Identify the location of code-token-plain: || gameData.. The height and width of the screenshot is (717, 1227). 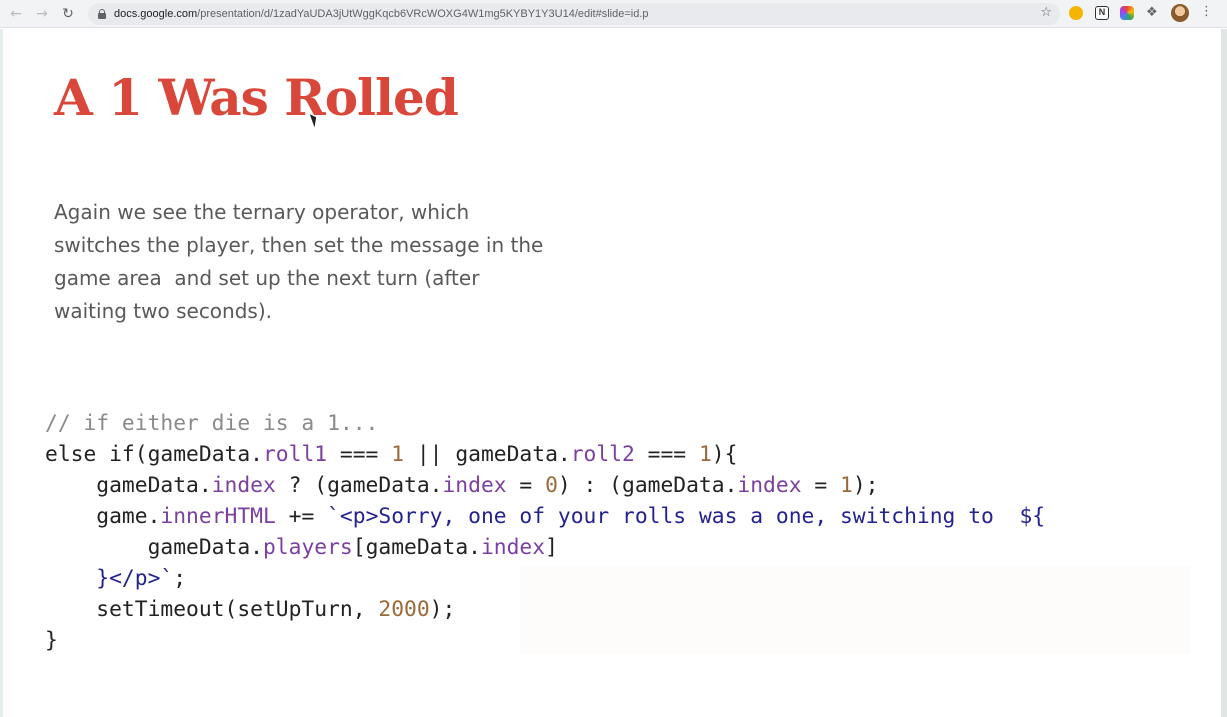
(487, 454).